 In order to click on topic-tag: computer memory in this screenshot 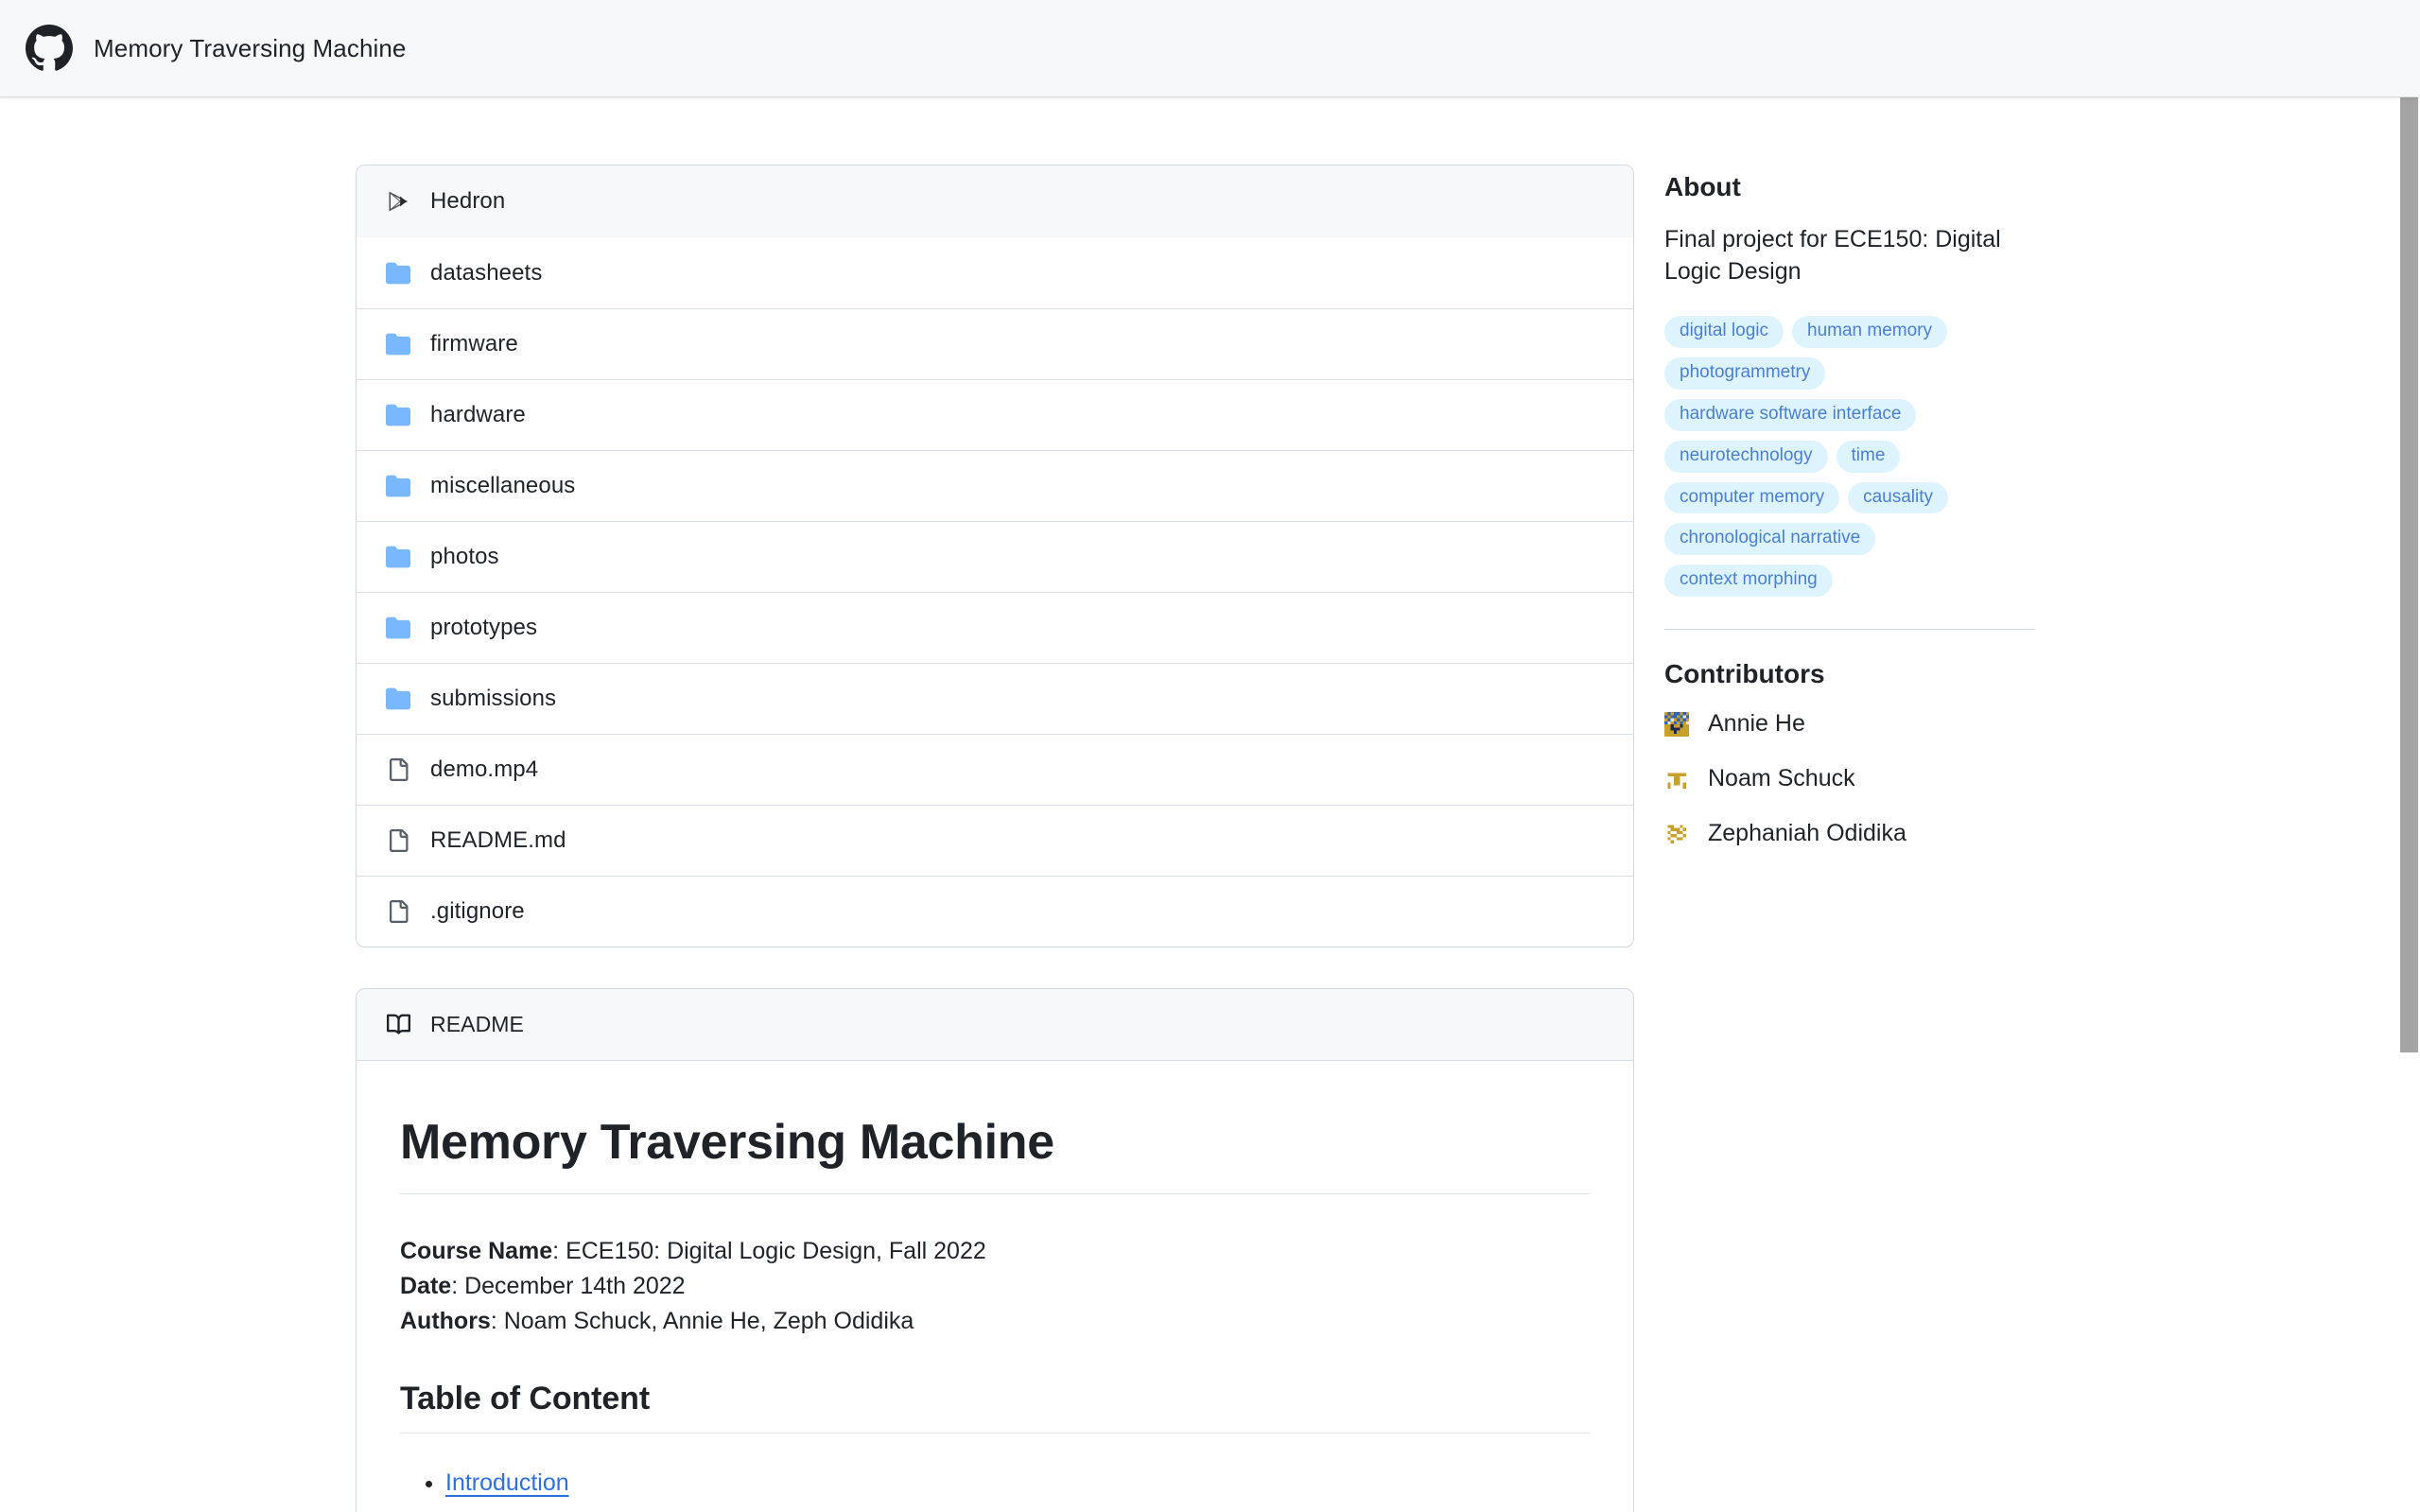, I will do `click(1752, 497)`.